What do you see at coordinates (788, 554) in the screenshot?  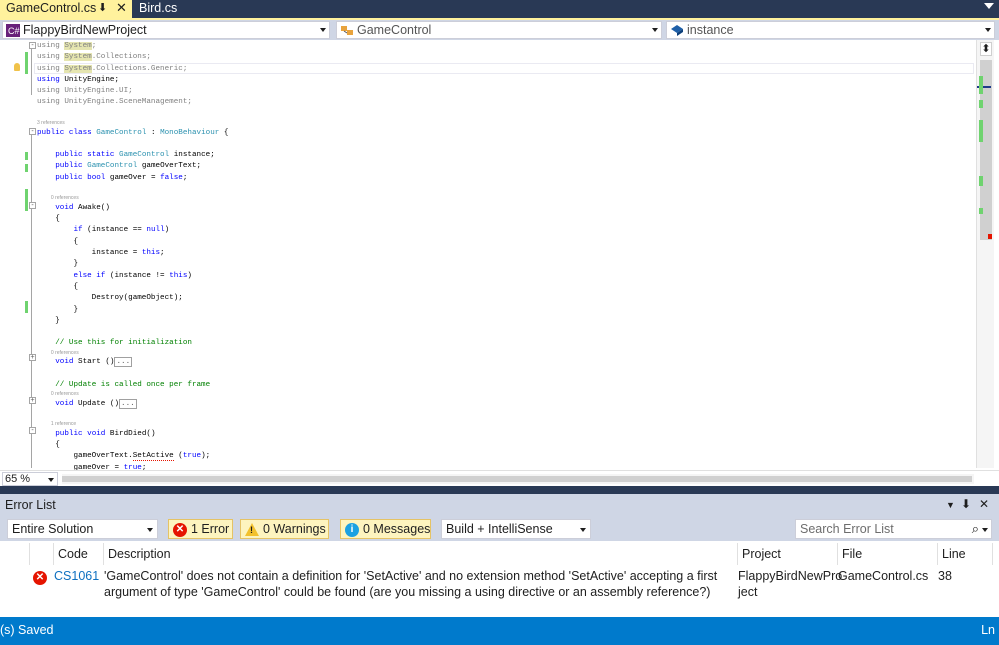 I see `column-header-project: Project` at bounding box center [788, 554].